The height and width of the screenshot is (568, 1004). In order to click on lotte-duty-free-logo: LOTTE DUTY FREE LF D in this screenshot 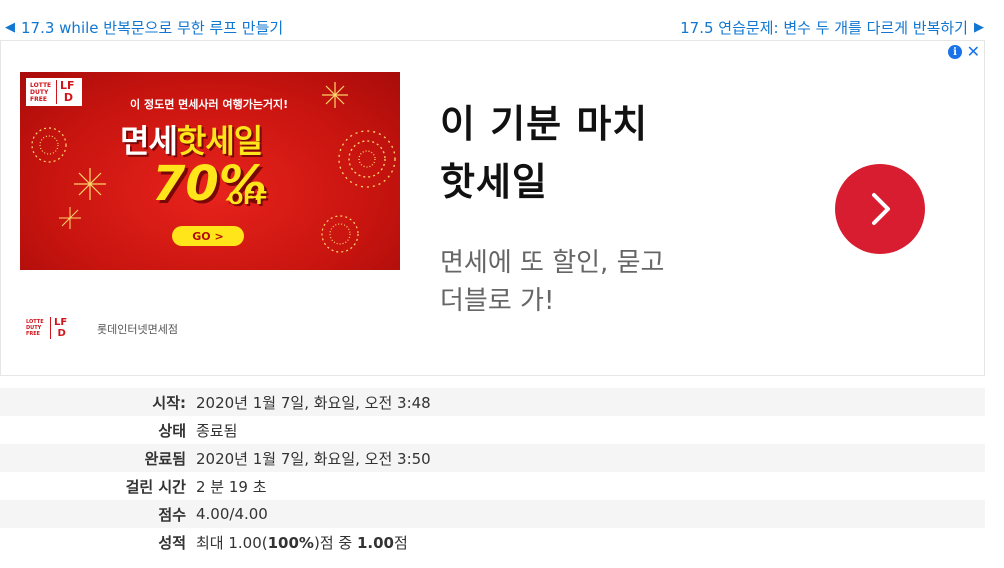, I will do `click(54, 92)`.